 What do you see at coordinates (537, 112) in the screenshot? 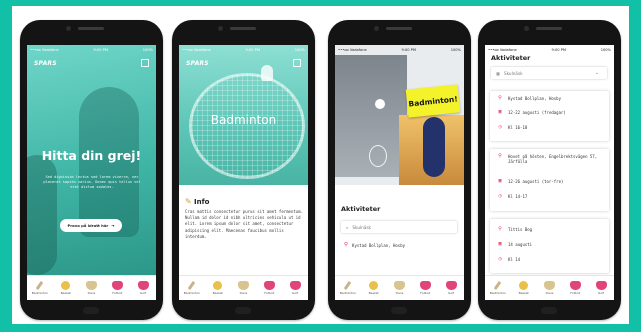
I see `activity-date: 12-22 augusti (fredagar)` at bounding box center [537, 112].